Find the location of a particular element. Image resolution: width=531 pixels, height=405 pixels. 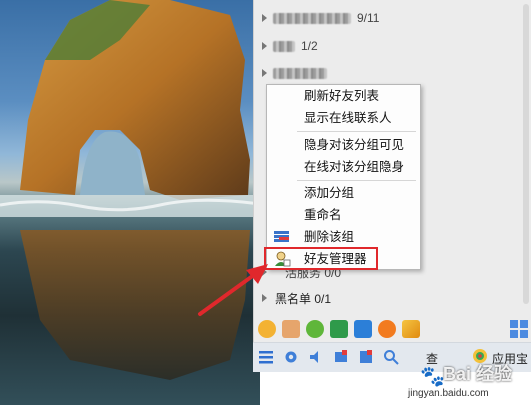

menu-item-invisible-visible: 隐身对该分组可见 is located at coordinates (343, 145).